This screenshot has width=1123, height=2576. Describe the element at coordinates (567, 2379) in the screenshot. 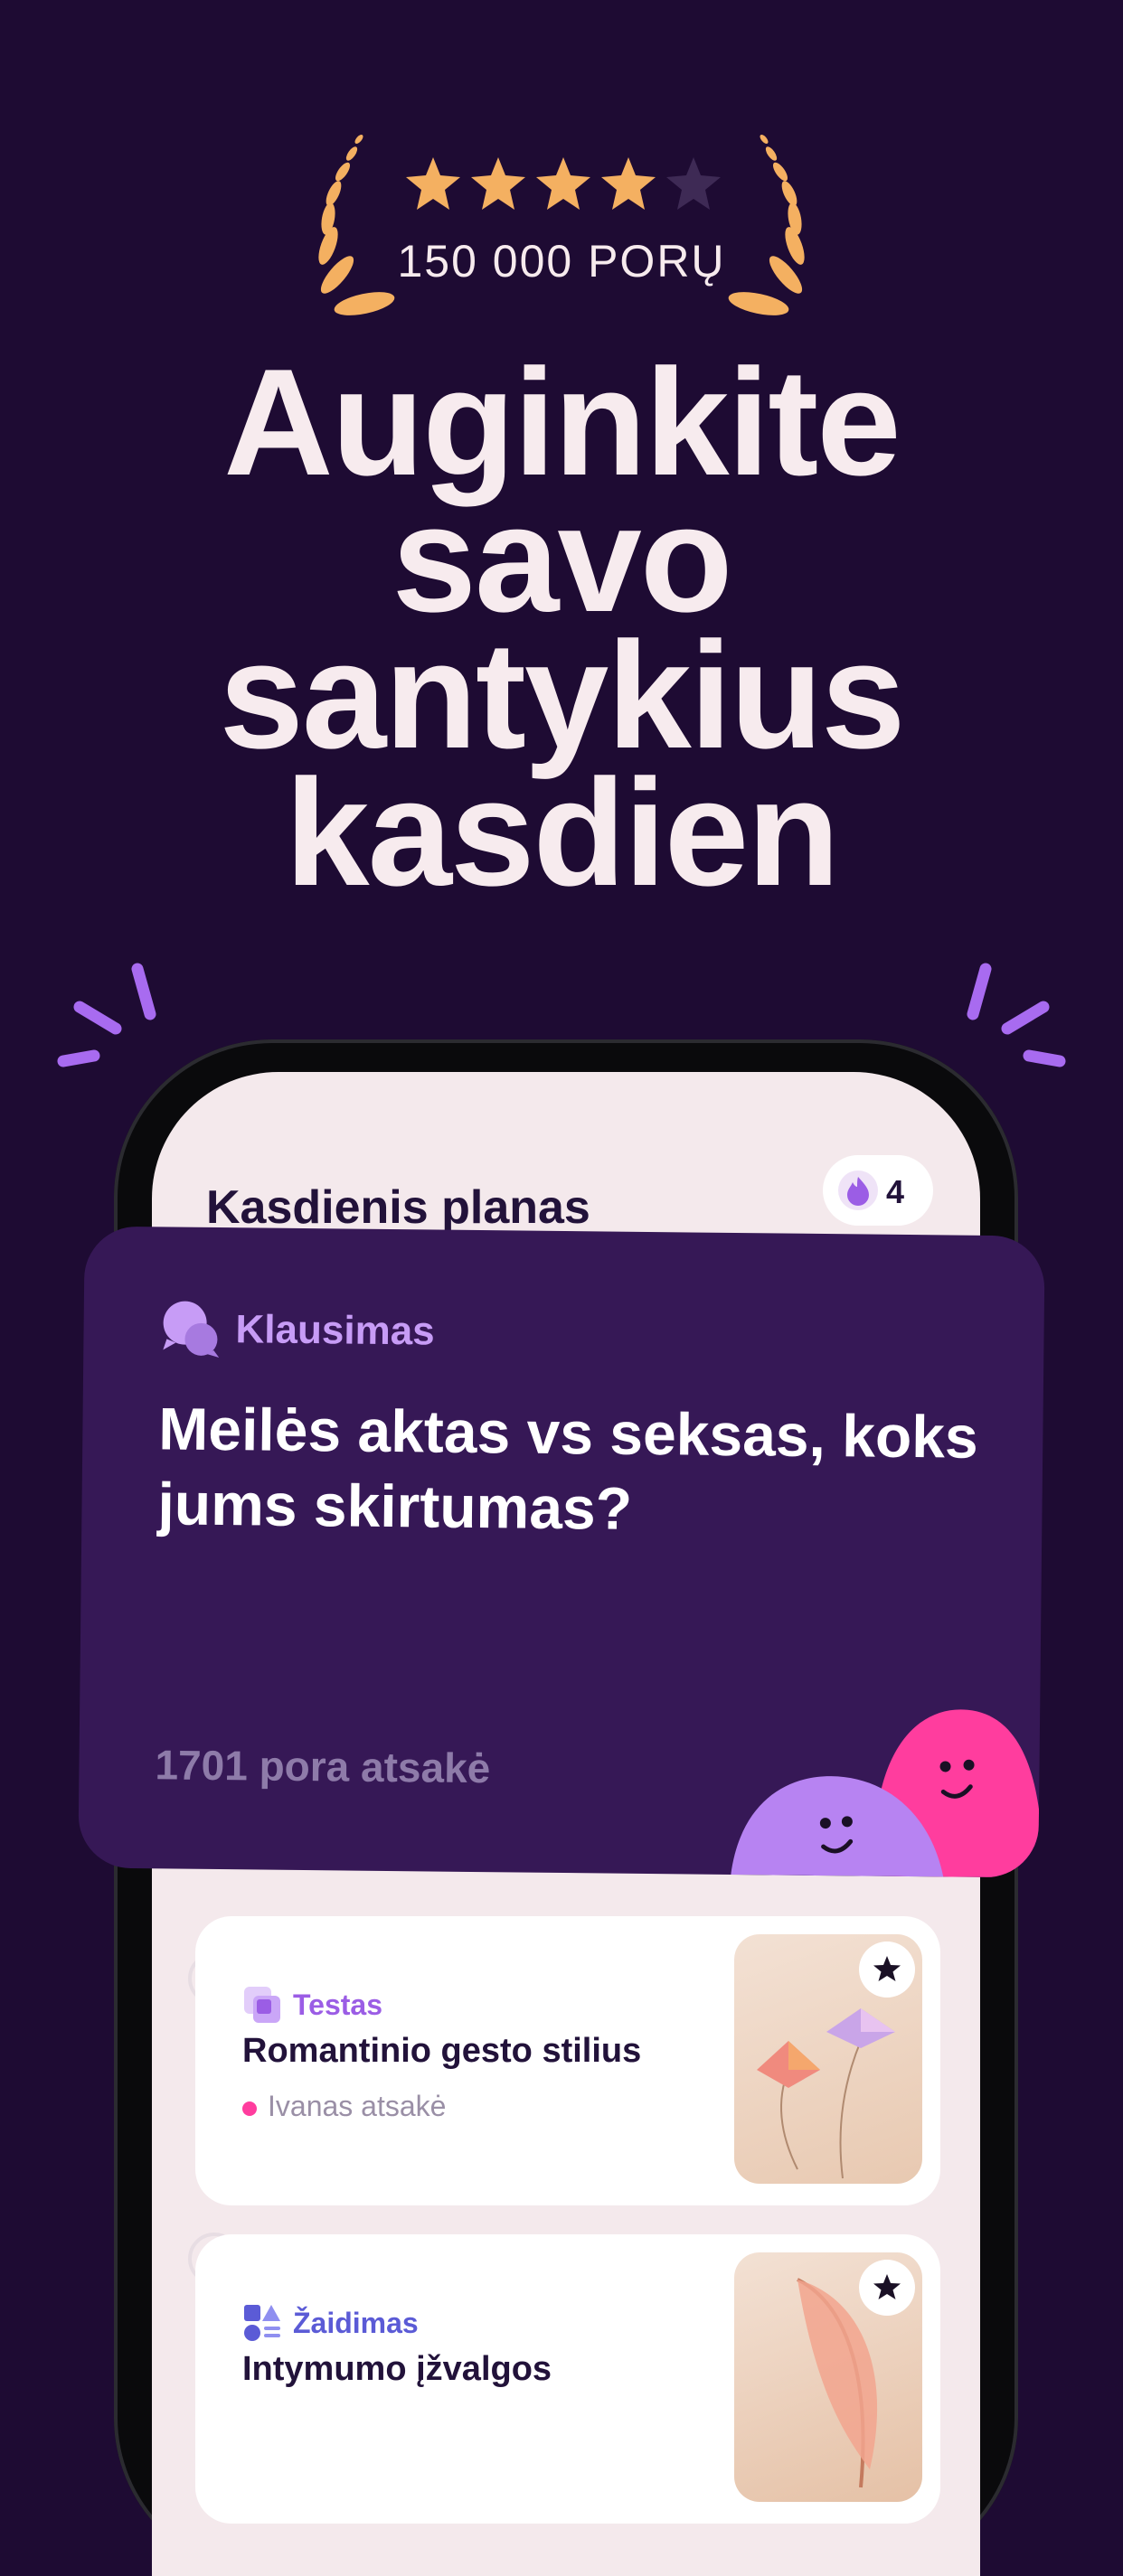

I see `activity-card-game: Žaidimas Intymumo įžvalgos` at that location.